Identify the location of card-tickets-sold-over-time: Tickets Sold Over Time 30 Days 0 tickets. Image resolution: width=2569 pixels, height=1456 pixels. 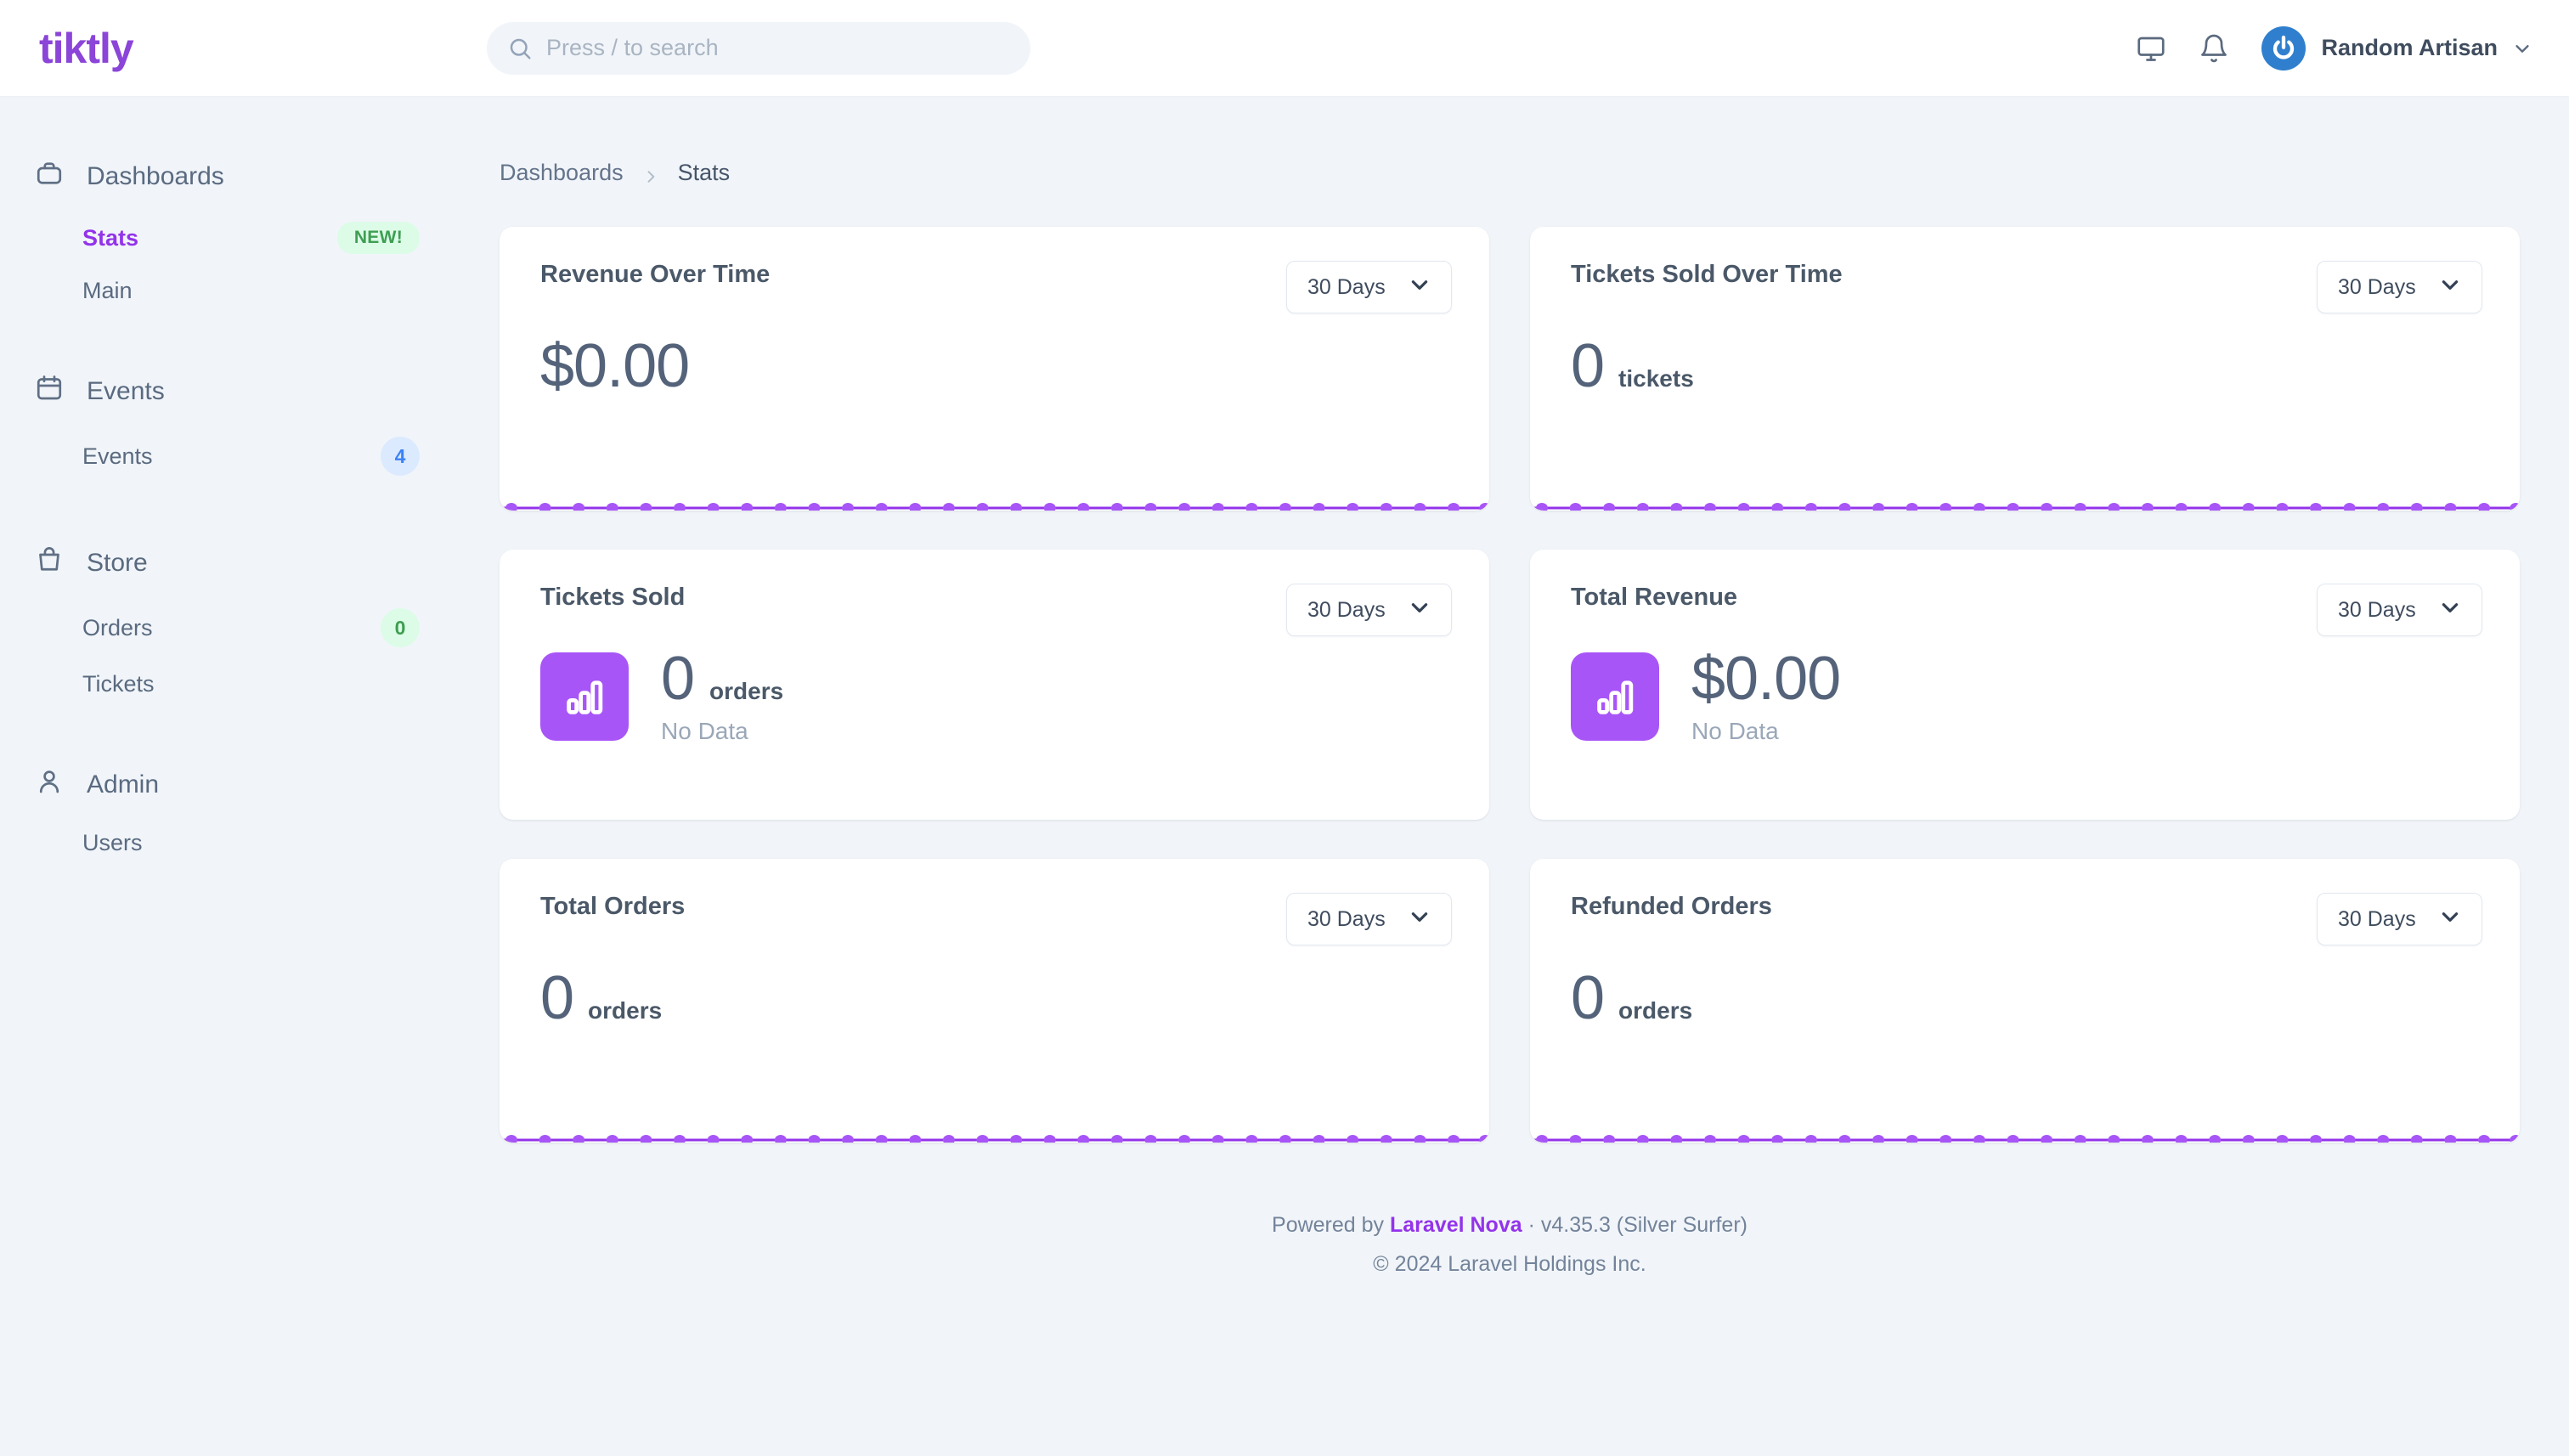
(2025, 369).